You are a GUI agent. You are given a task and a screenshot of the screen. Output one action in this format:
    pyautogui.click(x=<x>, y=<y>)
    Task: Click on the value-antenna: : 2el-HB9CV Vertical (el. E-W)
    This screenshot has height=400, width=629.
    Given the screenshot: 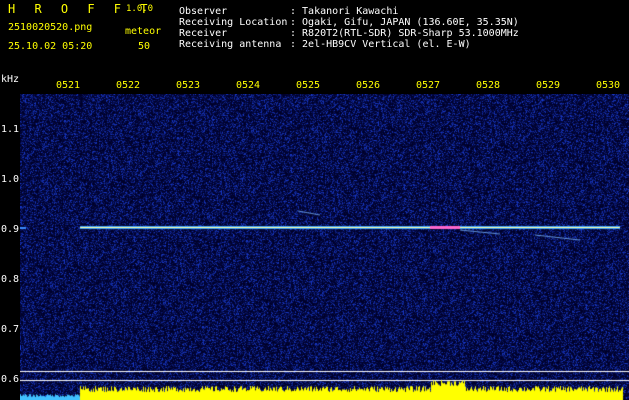 What is the action you would take?
    pyautogui.click(x=380, y=44)
    